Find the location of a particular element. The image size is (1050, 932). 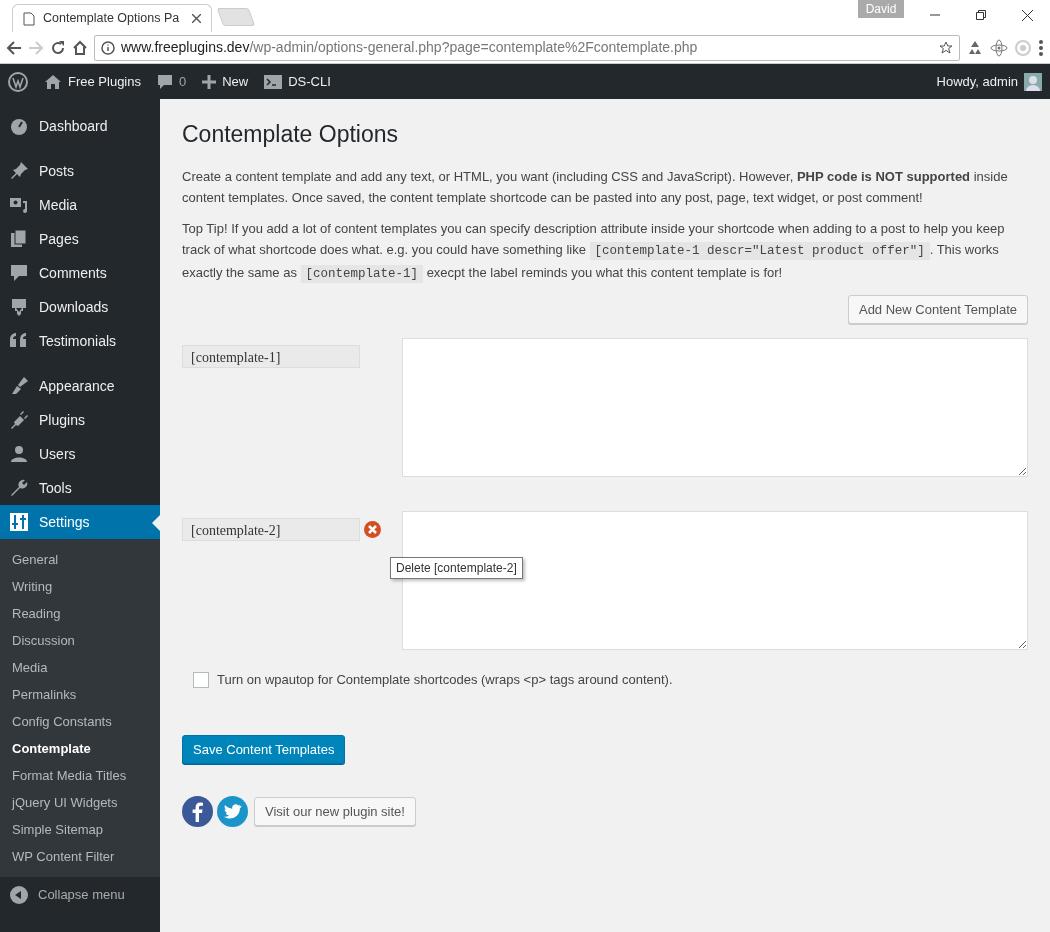

reload-icon is located at coordinates (58, 47).